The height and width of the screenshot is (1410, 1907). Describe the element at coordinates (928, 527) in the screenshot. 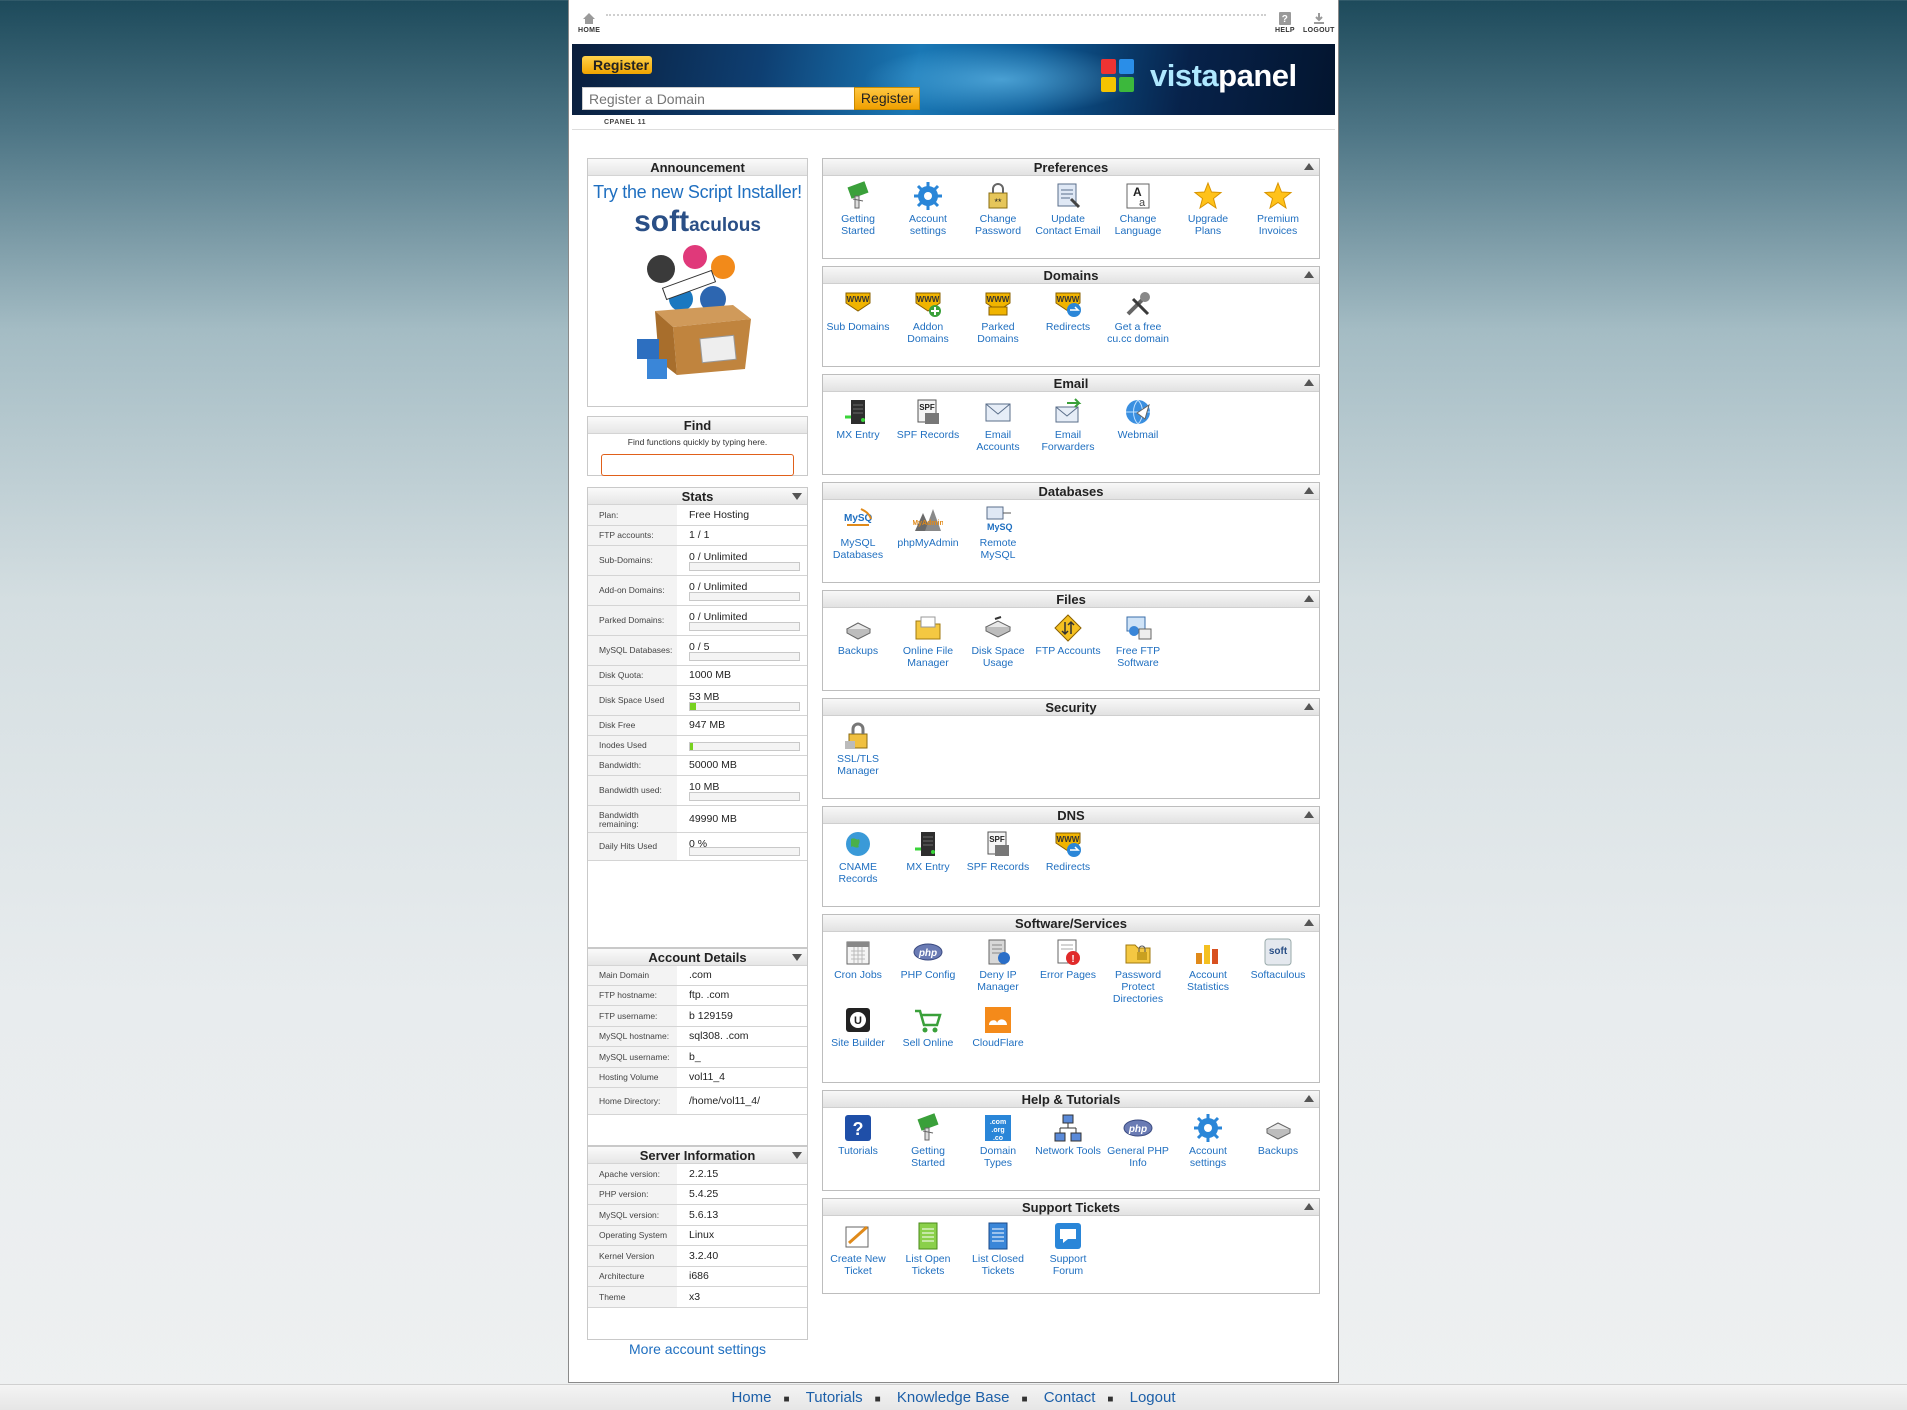

I see `feature-phpmyadmin: MyAdmin phpMyAdmin` at that location.